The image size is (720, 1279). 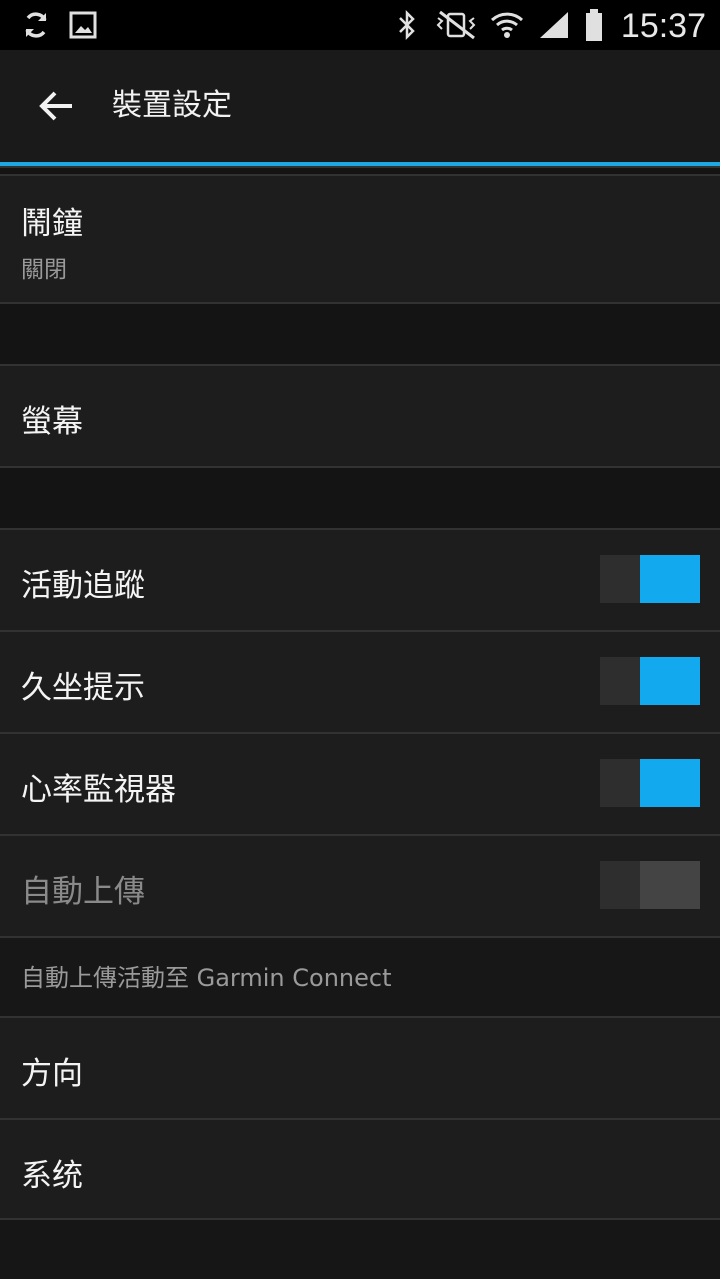 I want to click on setting-activity-tracking: 活動追蹤, so click(x=360, y=579).